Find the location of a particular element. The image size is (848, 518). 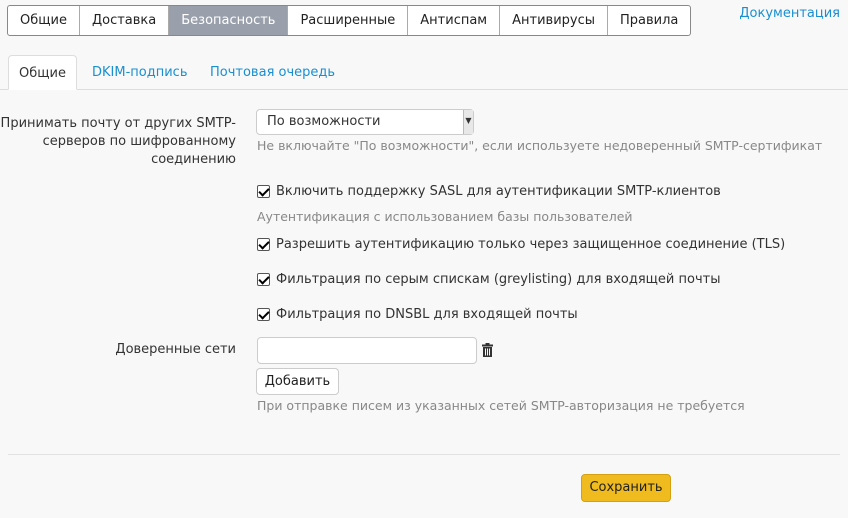

subtab-general: Общие is located at coordinates (42, 72).